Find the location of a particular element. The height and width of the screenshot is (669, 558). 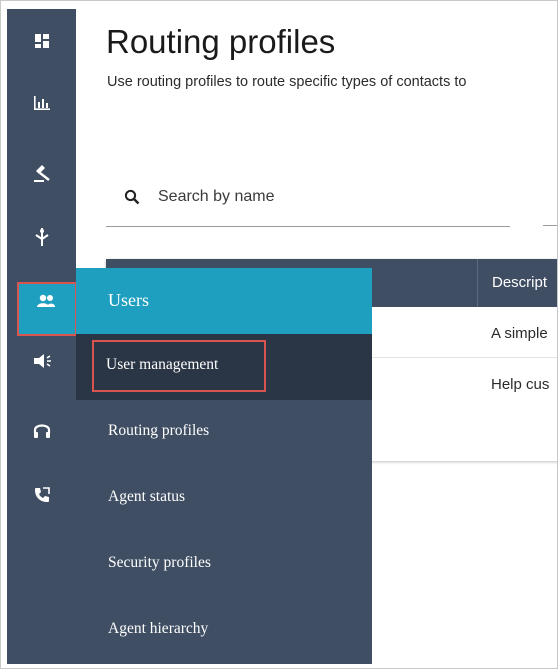

page-title: Routing profiles is located at coordinates (221, 41).